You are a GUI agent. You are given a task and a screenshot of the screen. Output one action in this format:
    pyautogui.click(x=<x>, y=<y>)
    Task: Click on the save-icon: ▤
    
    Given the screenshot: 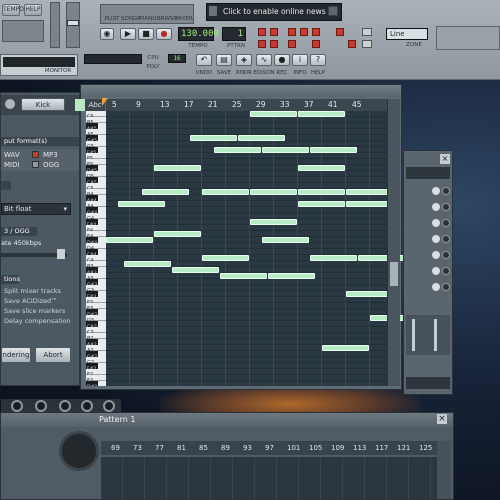 What is the action you would take?
    pyautogui.click(x=224, y=60)
    